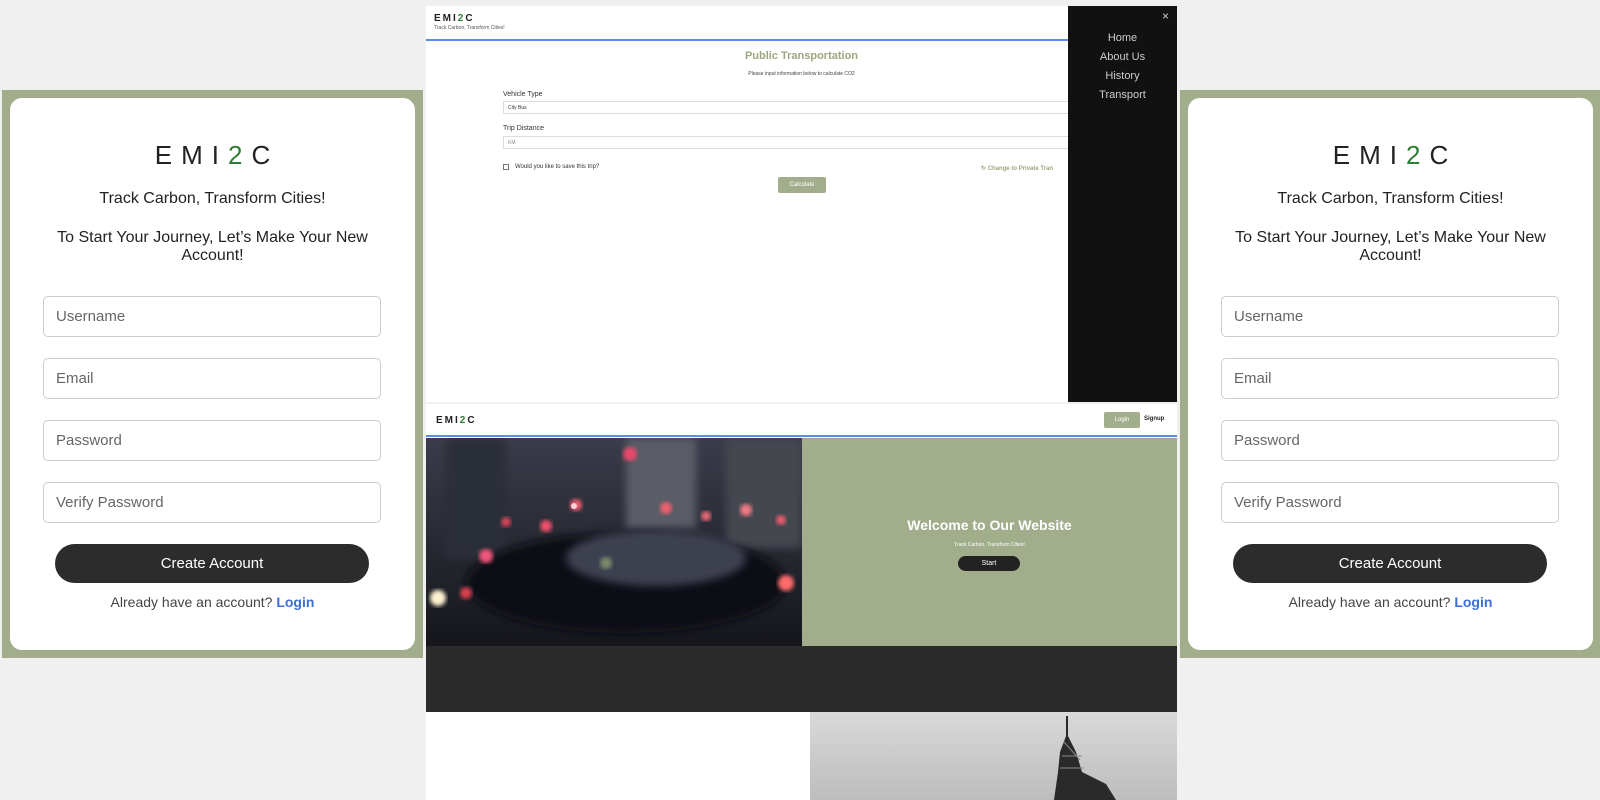  Describe the element at coordinates (1122, 76) in the screenshot. I see `menu-item-history: History` at that location.